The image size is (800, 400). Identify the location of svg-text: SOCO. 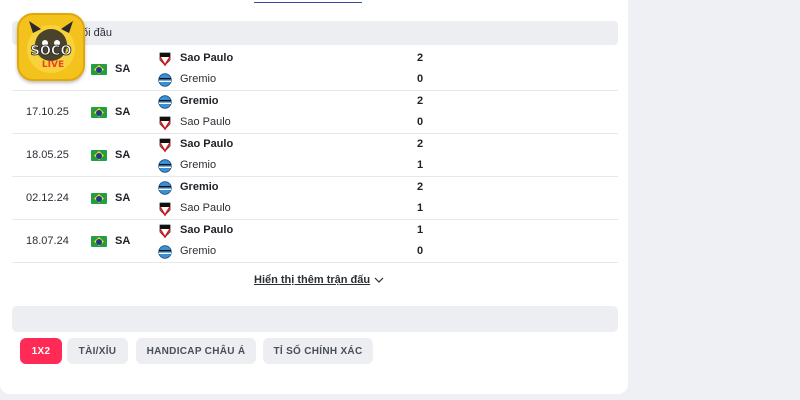
(50, 51).